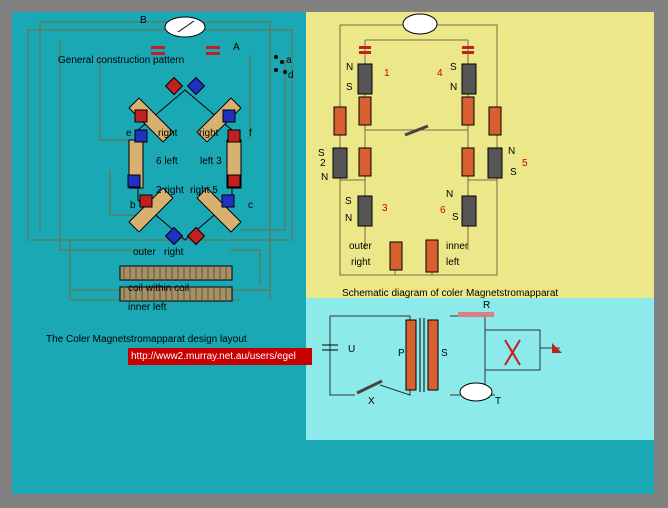 Image resolution: width=668 pixels, height=508 pixels. I want to click on coil-label: coil within coil, so click(159, 288).